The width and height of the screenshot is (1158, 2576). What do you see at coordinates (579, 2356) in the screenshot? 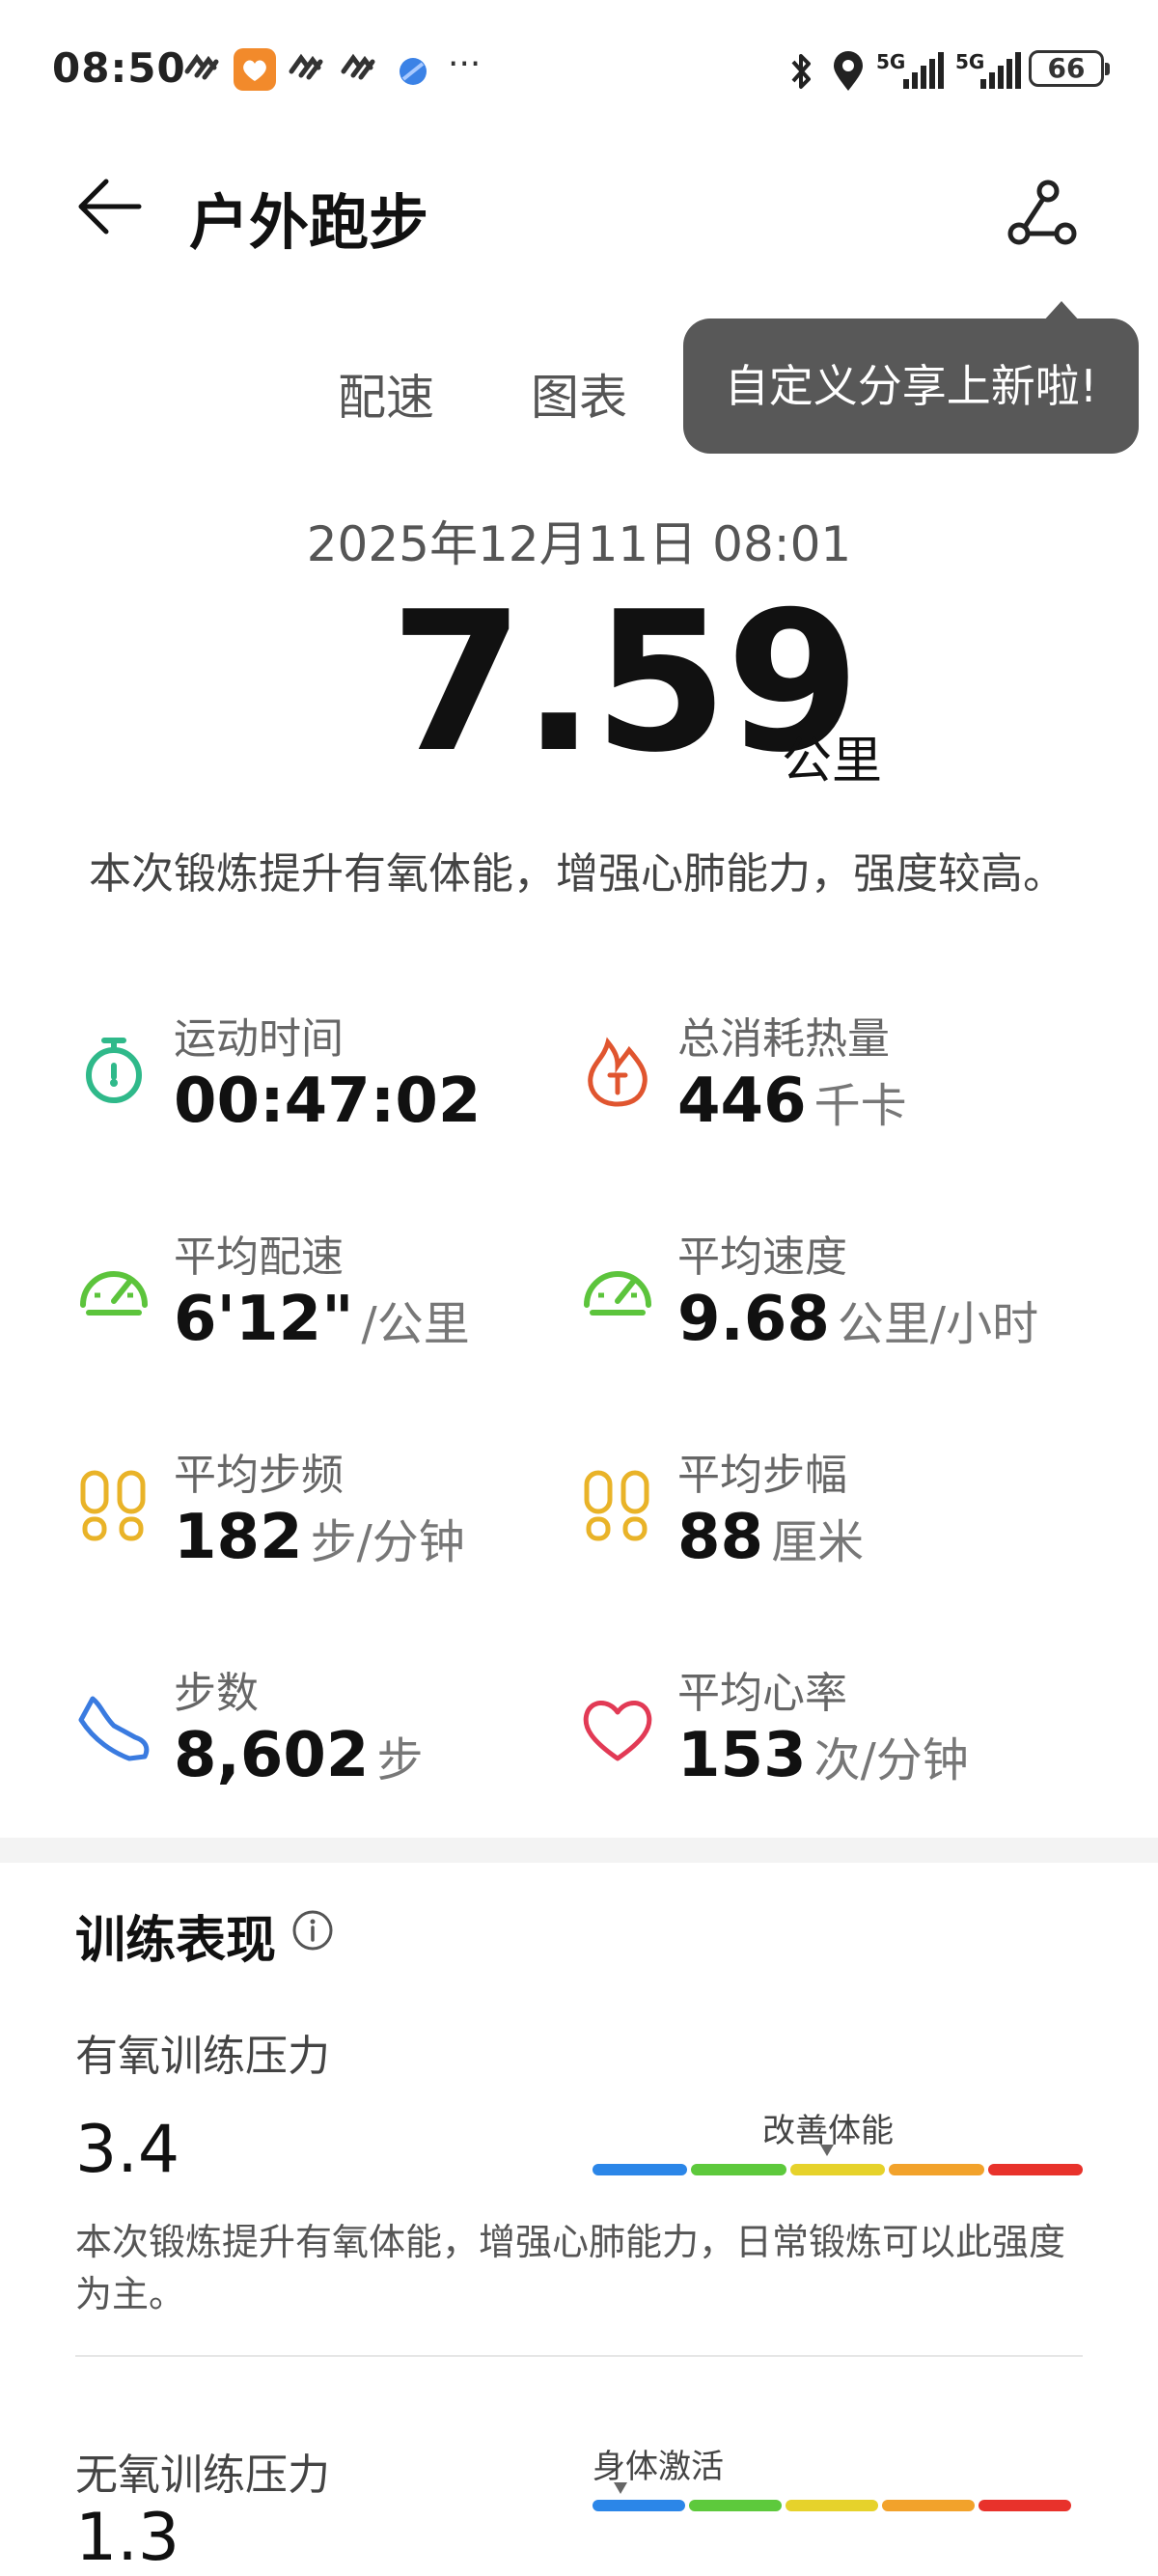
I see `divider` at bounding box center [579, 2356].